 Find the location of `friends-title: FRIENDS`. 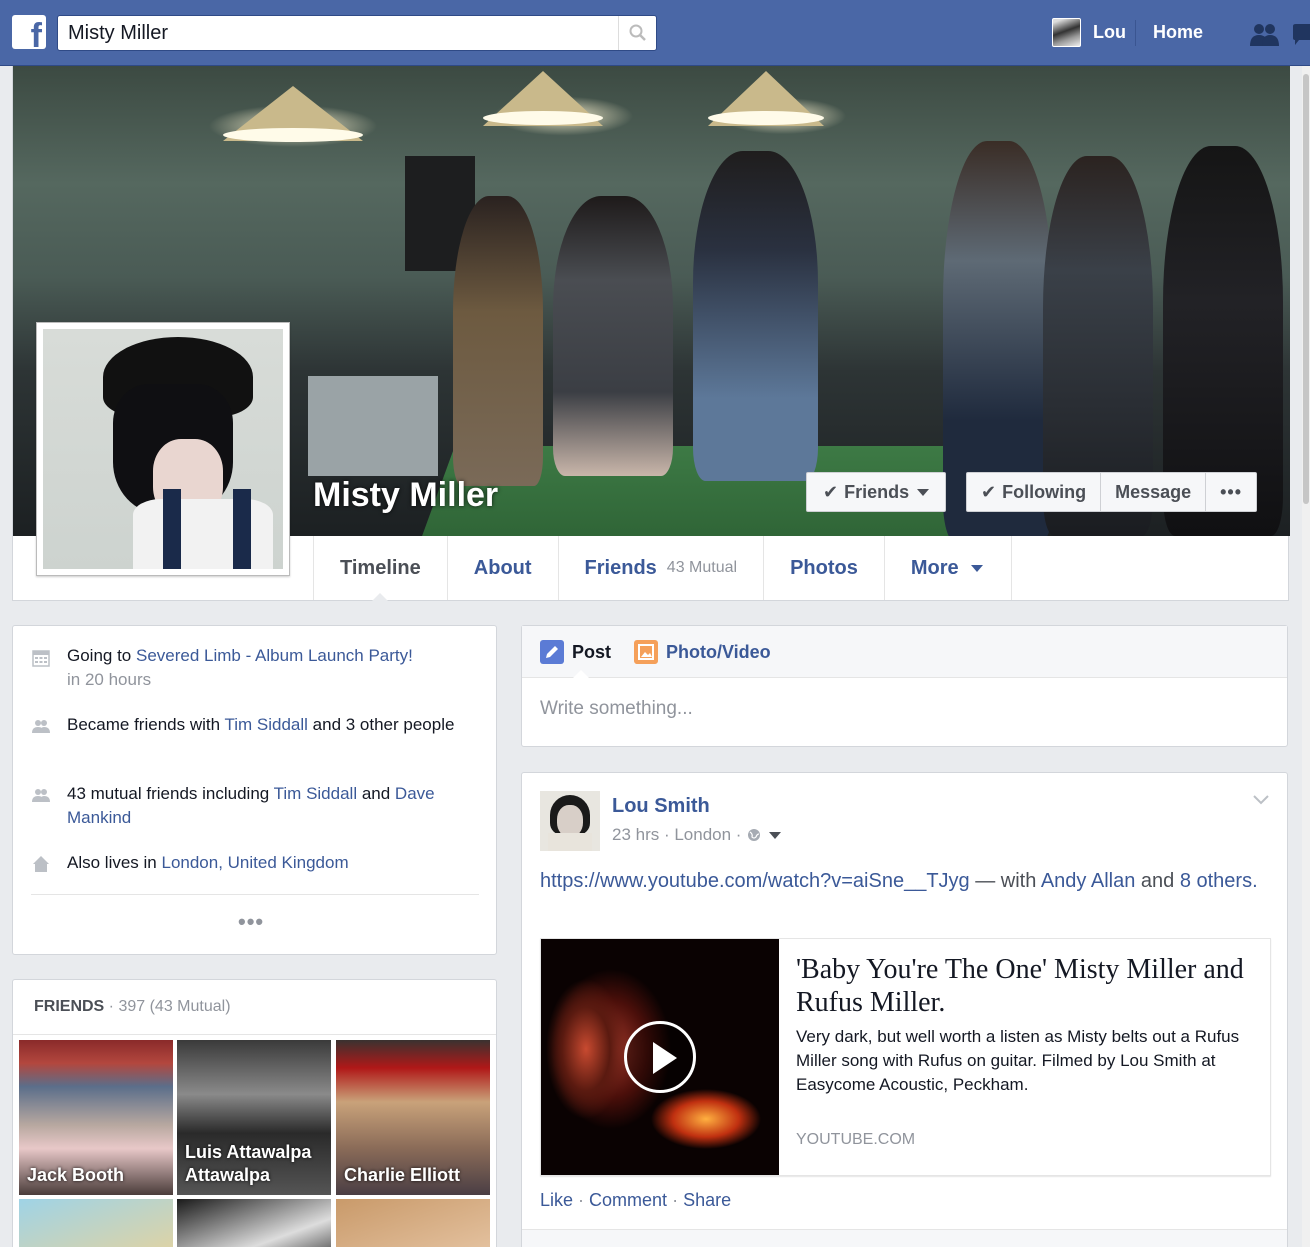

friends-title: FRIENDS is located at coordinates (69, 1006).